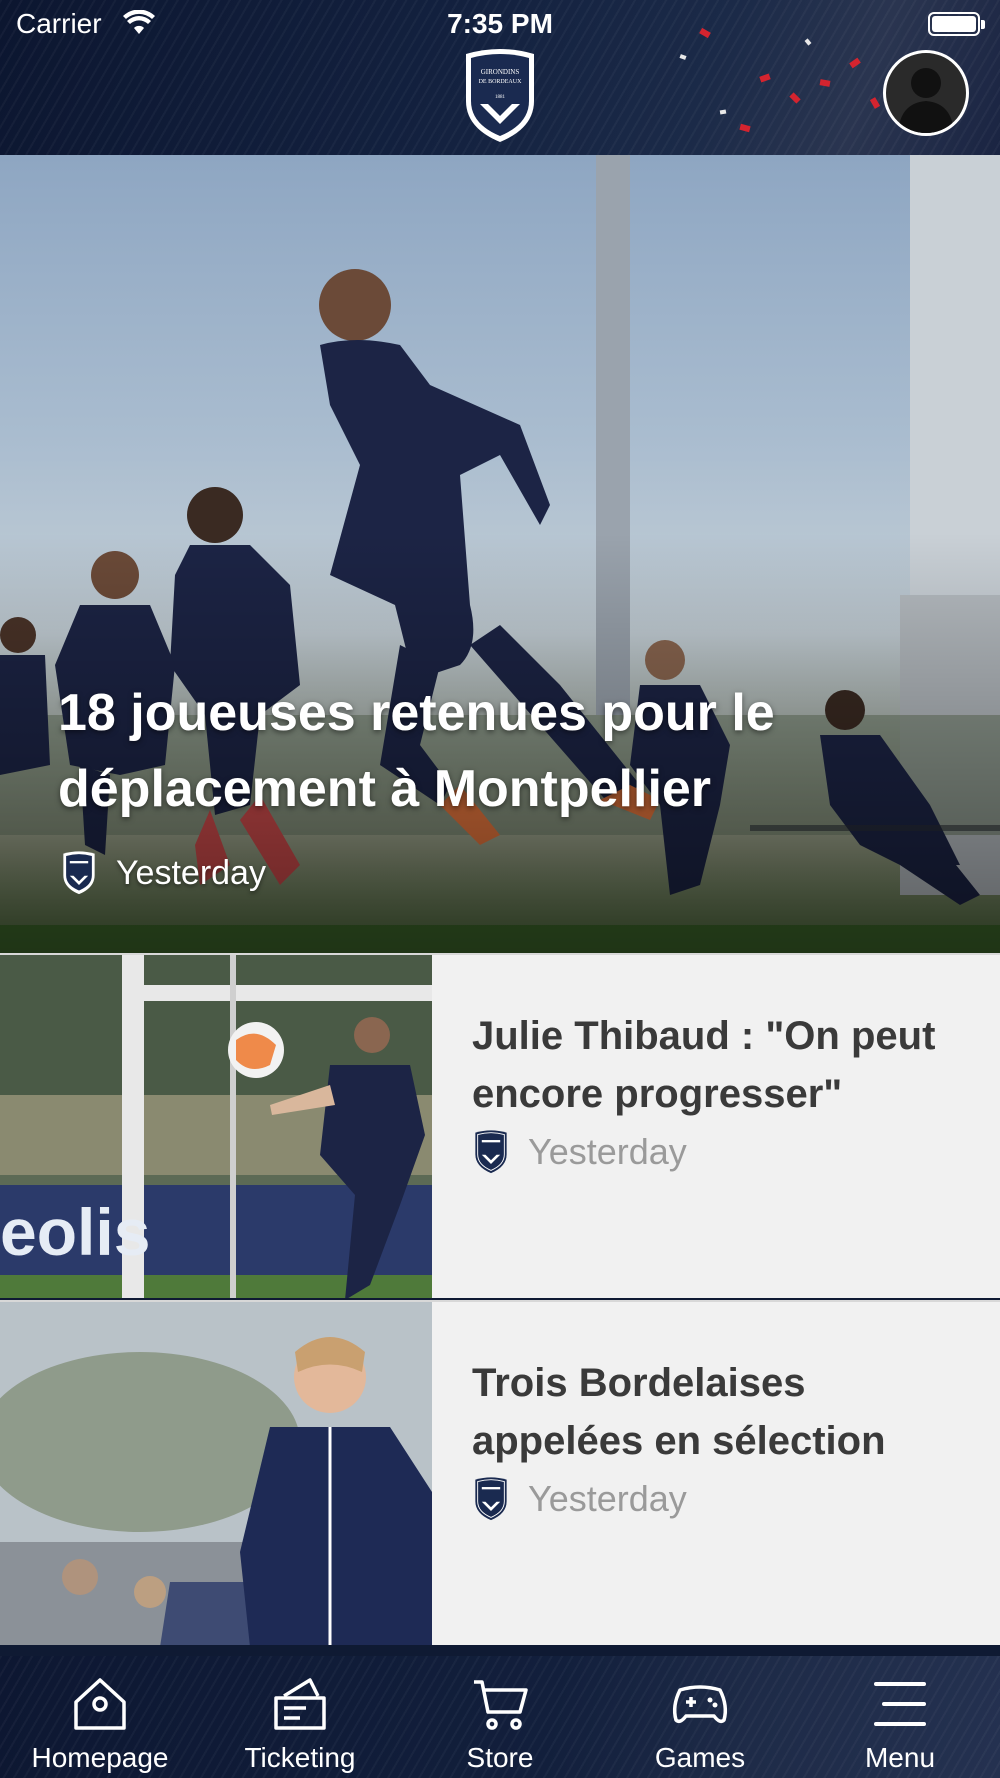  I want to click on featured-article-meta: Yesterday, so click(163, 873).